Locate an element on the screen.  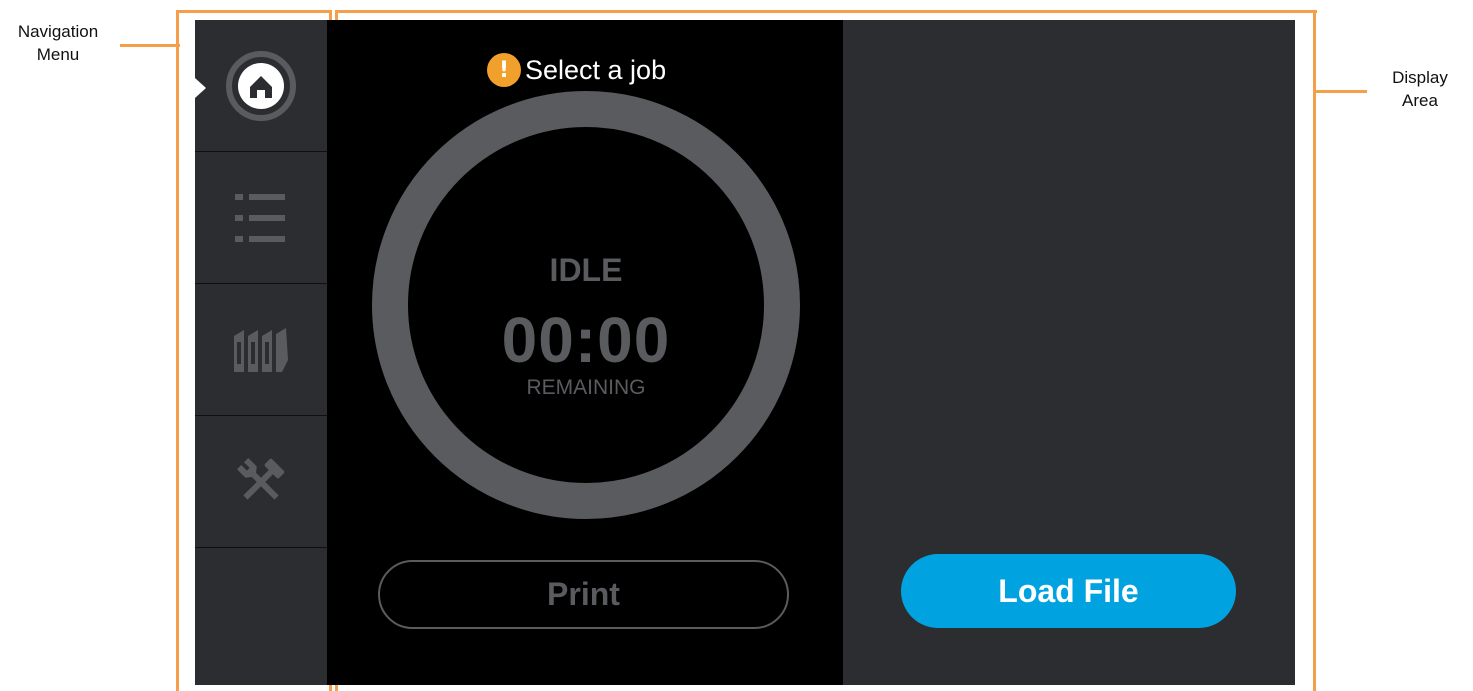
navigation-bracket-top is located at coordinates (253, 11).